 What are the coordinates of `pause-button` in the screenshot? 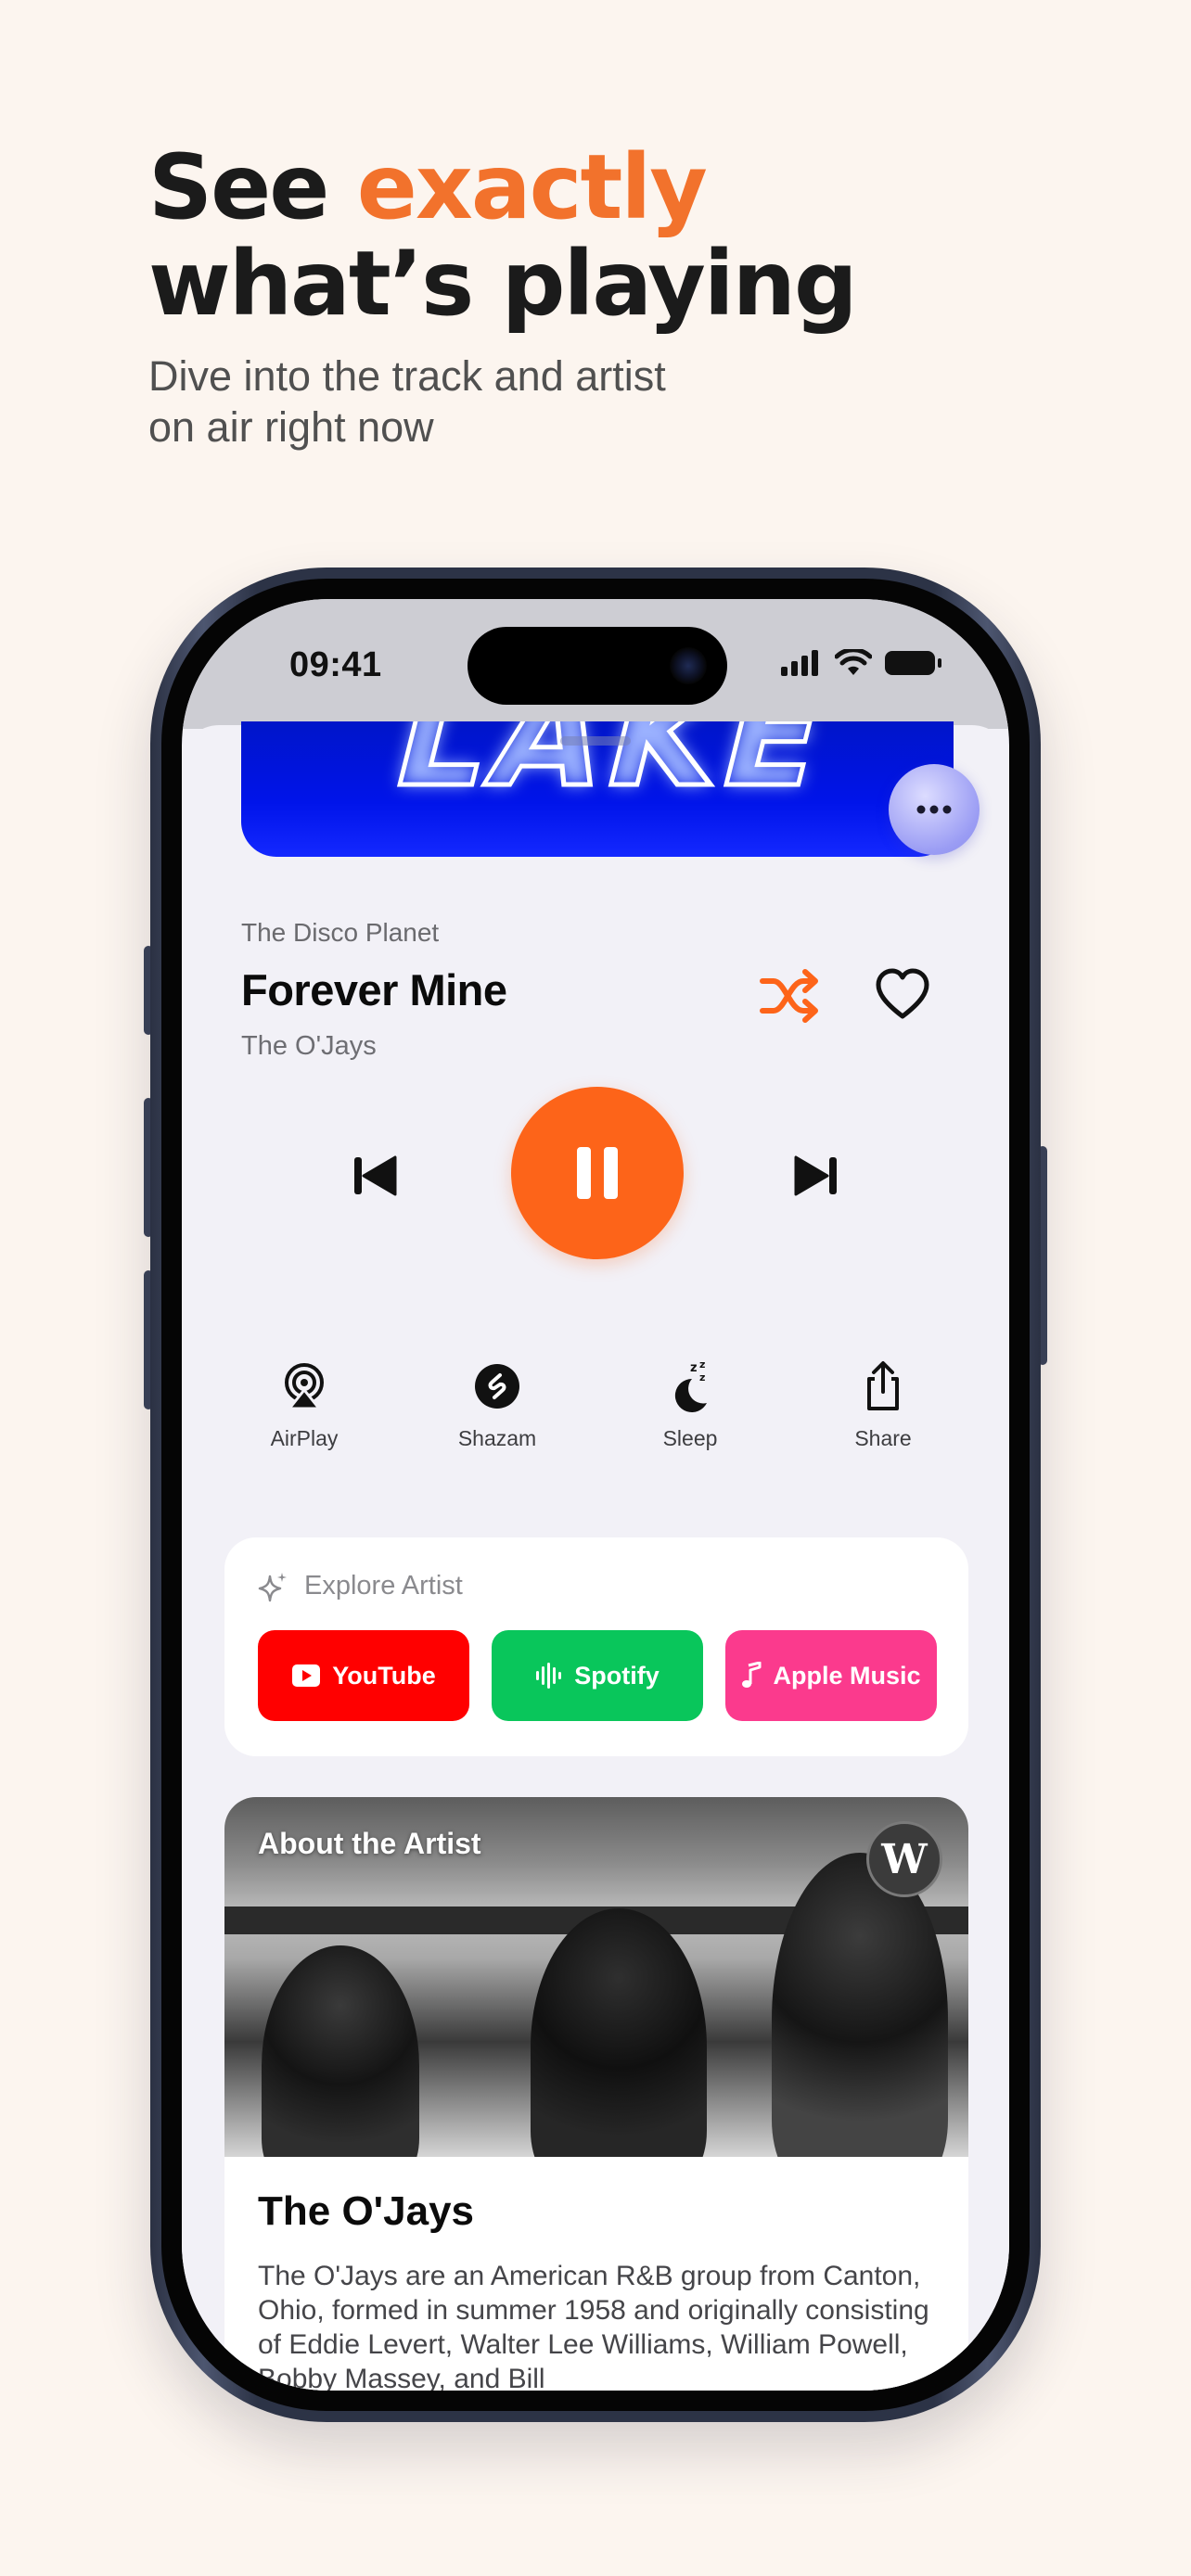 It's located at (597, 1173).